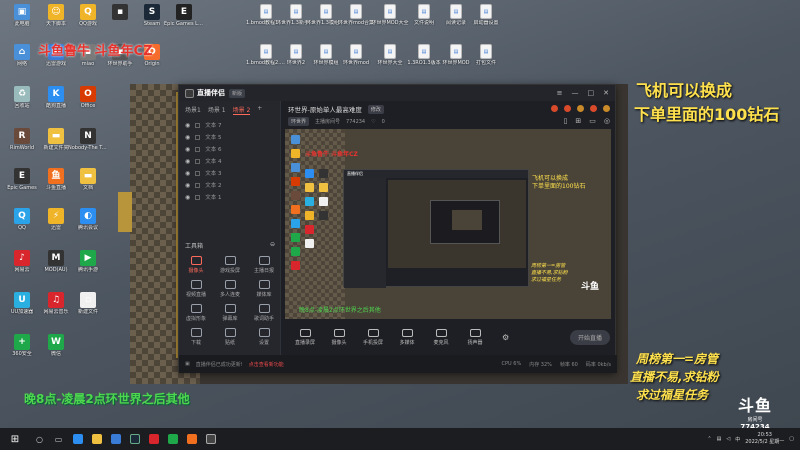 This screenshot has width=800, height=450. I want to click on tool-button: 摄像头, so click(196, 264).